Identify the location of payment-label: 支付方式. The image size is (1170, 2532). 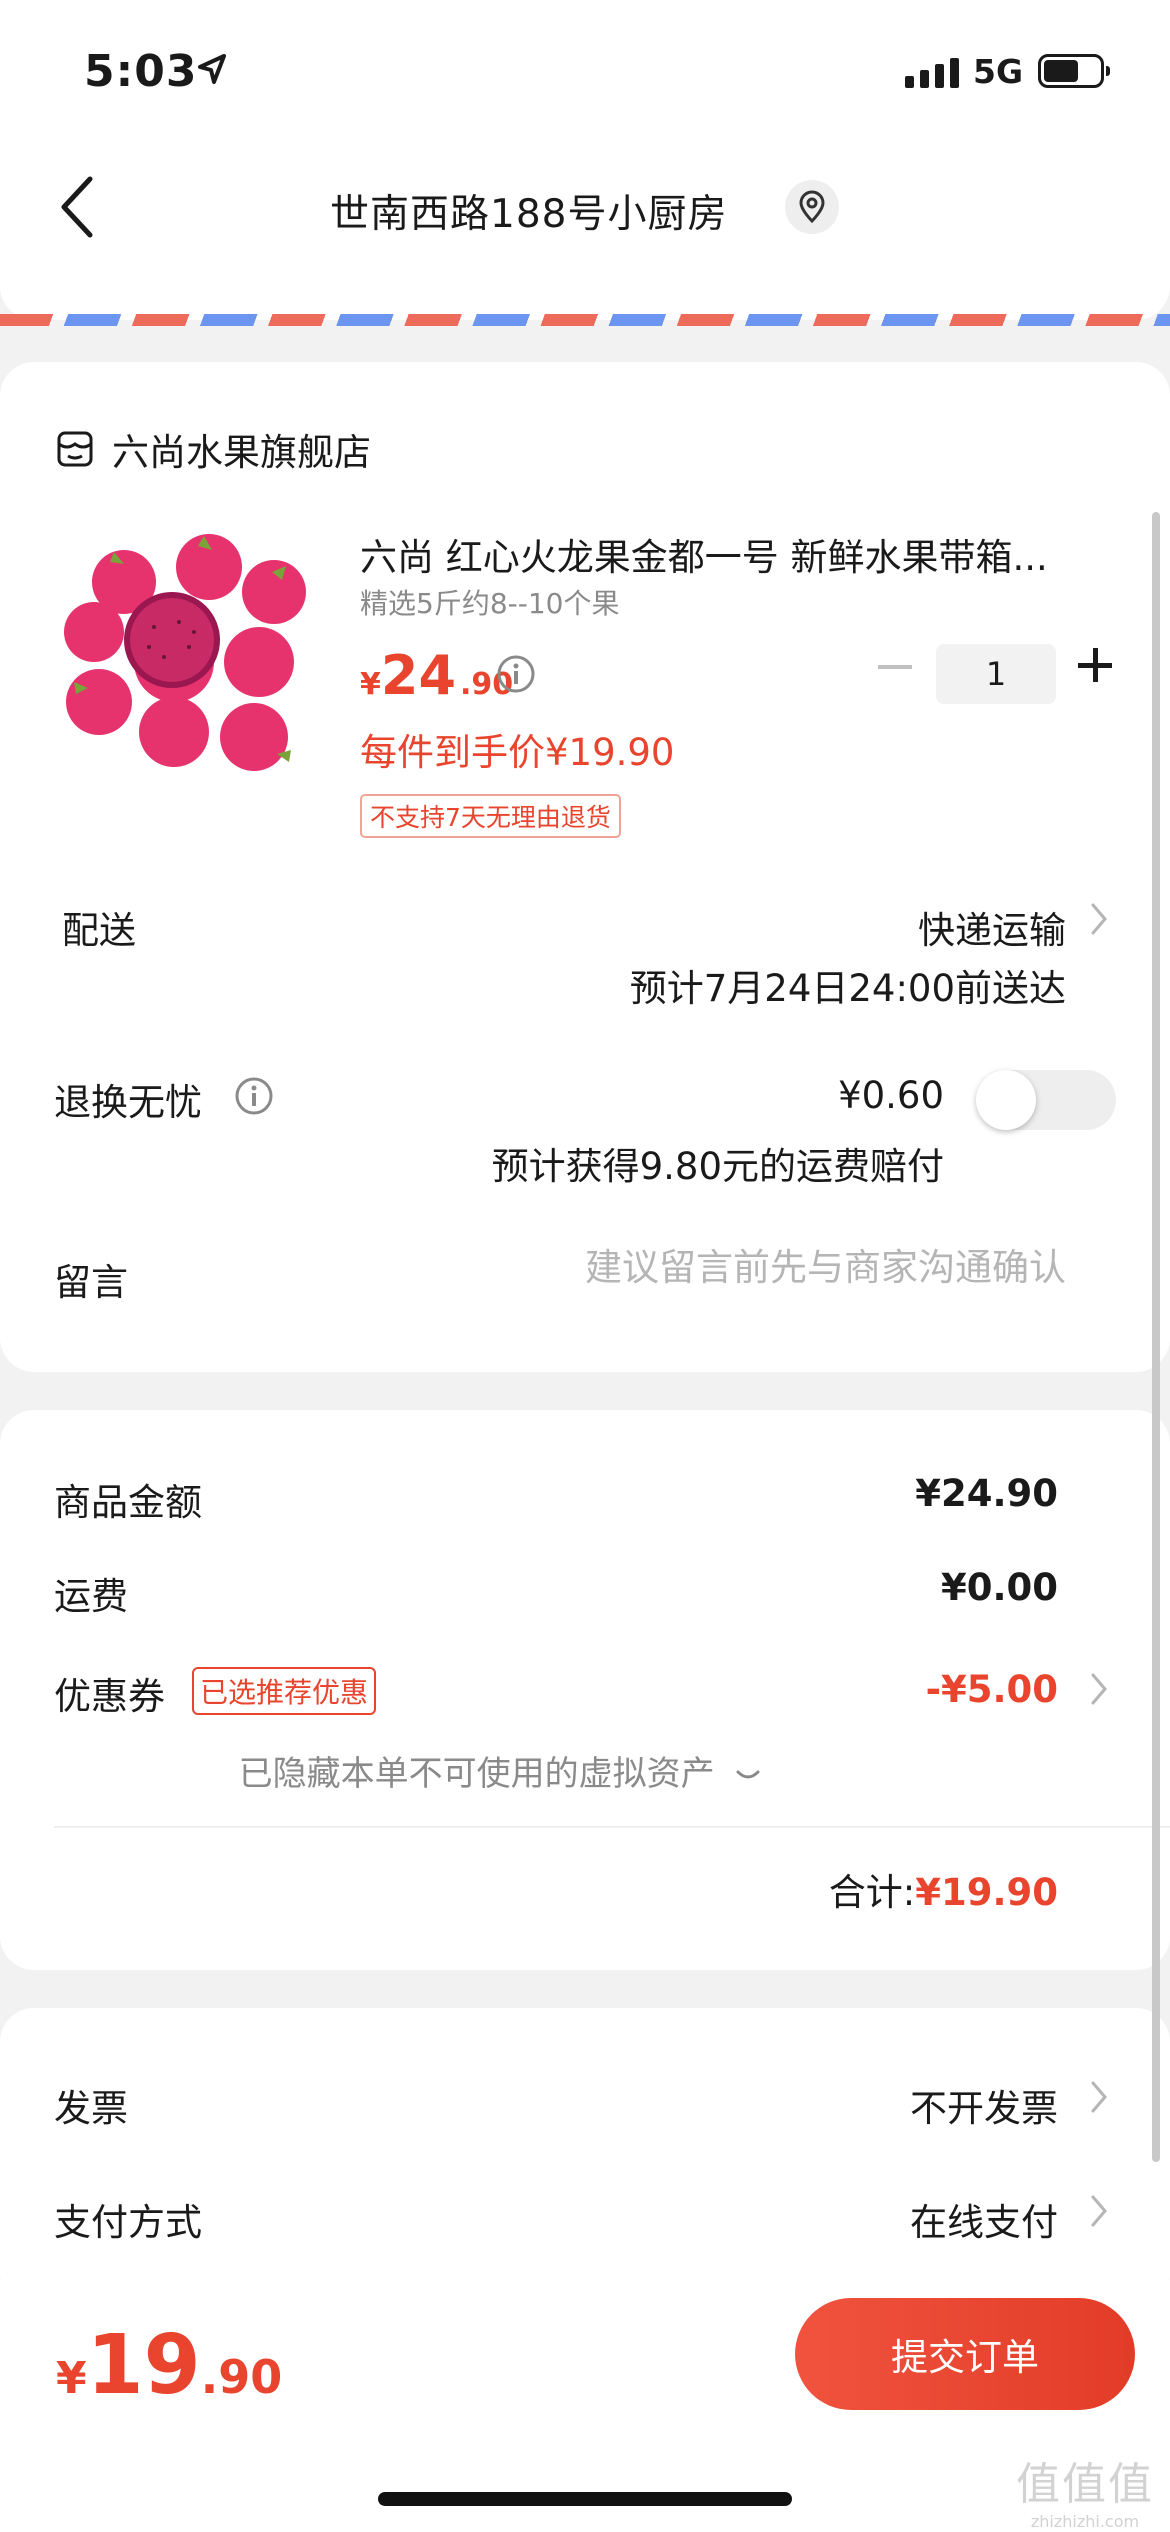
(128, 2222).